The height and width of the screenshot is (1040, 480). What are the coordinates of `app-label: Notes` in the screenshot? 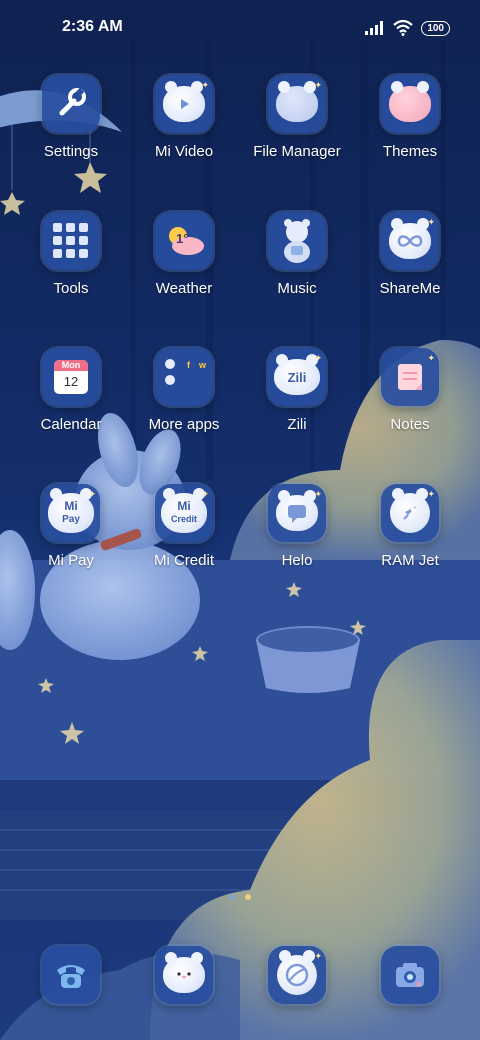 It's located at (410, 424).